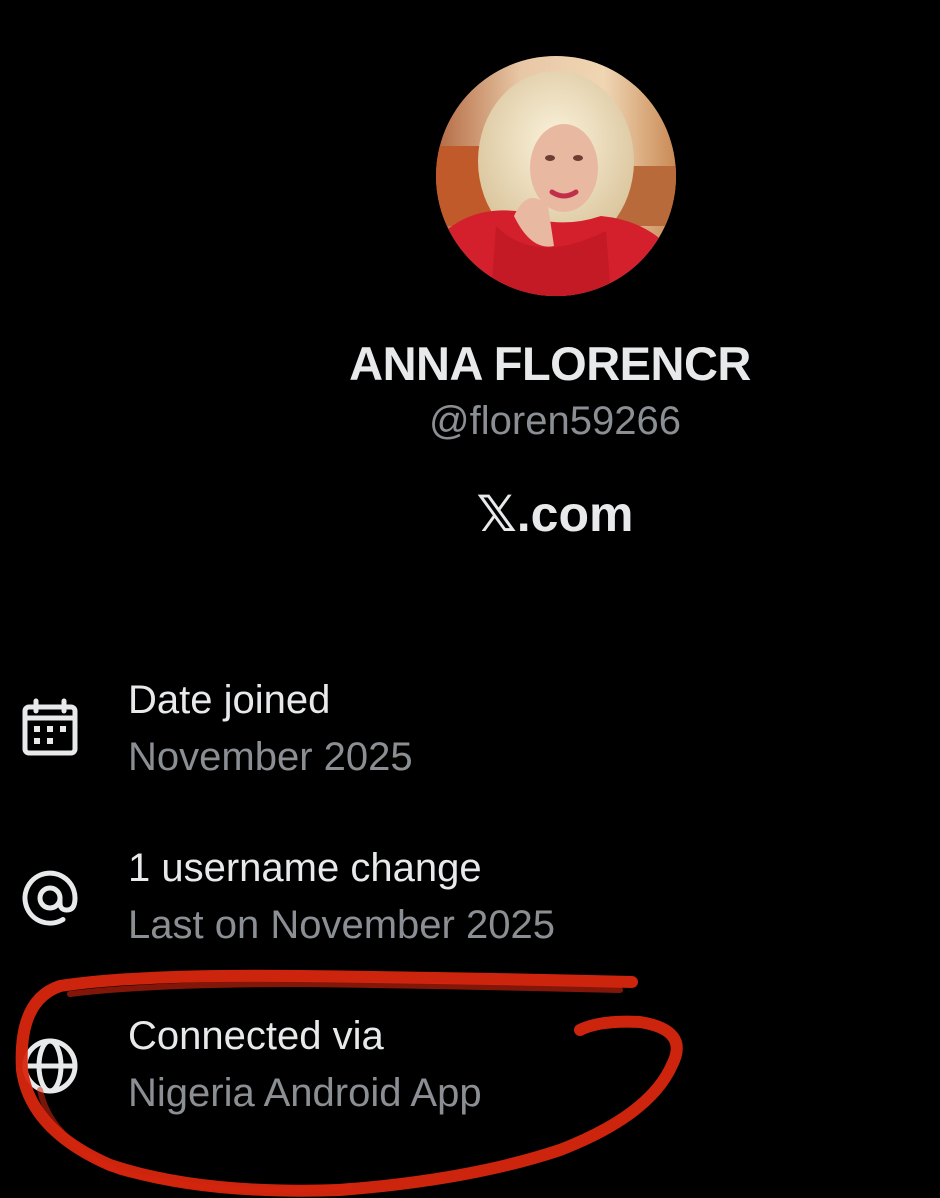  What do you see at coordinates (270, 757) in the screenshot?
I see `date-joined-value: November 2025` at bounding box center [270, 757].